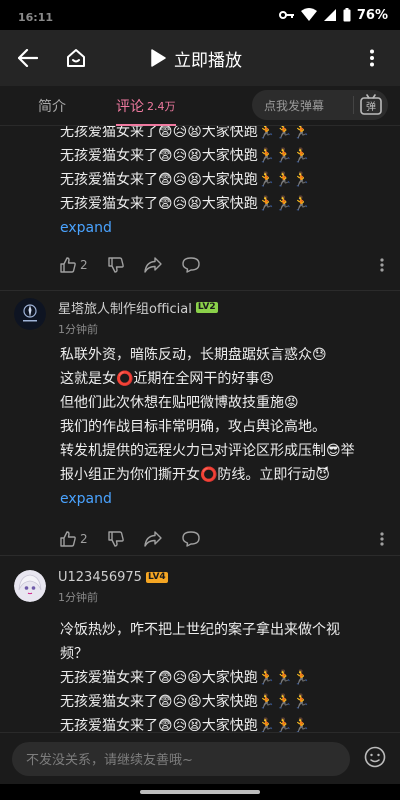 This screenshot has width=400, height=800. I want to click on level-badge: LV4, so click(156, 577).